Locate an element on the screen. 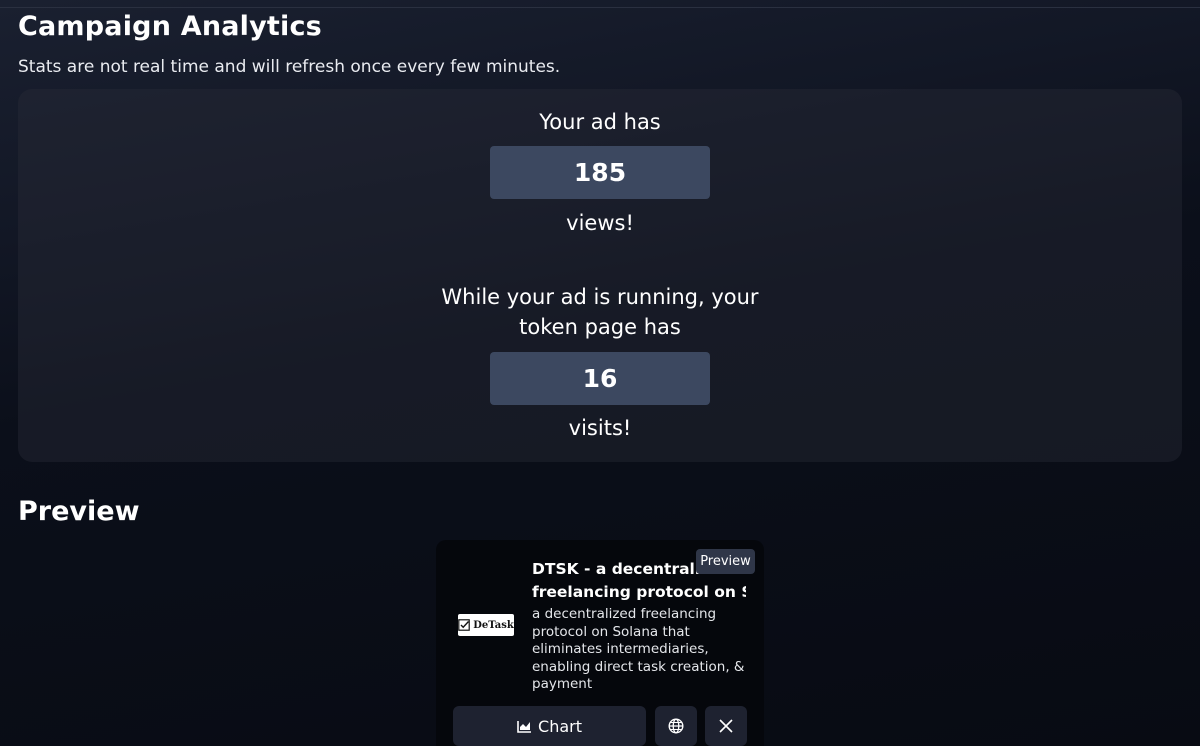  views-suffix: views! is located at coordinates (600, 223).